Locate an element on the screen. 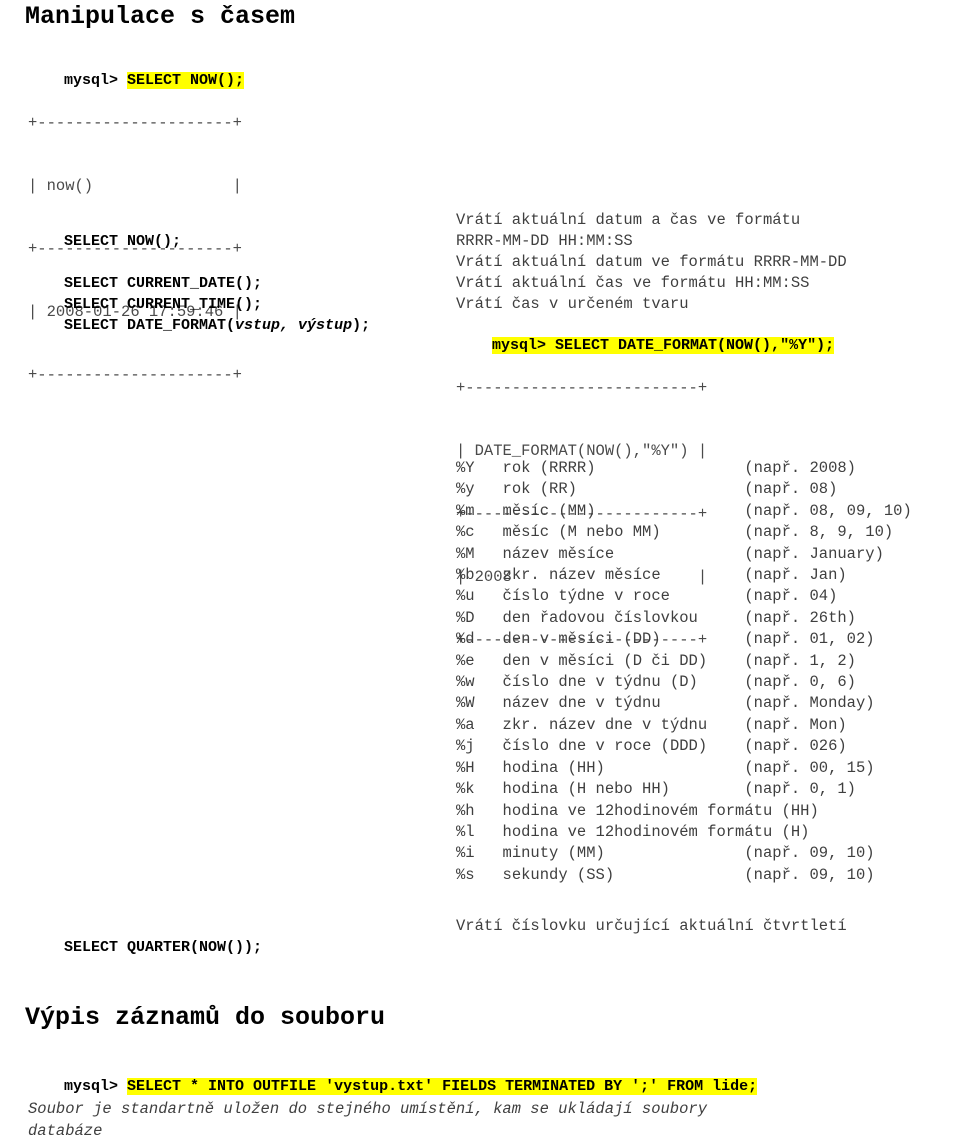  format-specifier-meaning: hodina ve 12hodinovém formátu (HH) is located at coordinates (660, 810).